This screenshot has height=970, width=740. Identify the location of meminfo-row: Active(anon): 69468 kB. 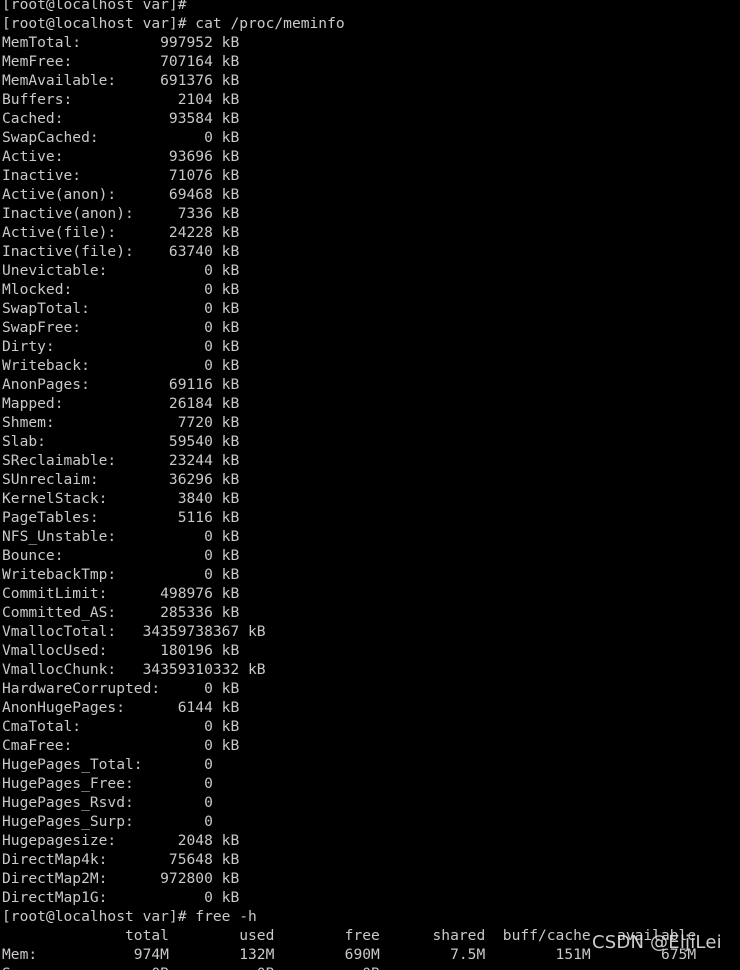
(121, 194).